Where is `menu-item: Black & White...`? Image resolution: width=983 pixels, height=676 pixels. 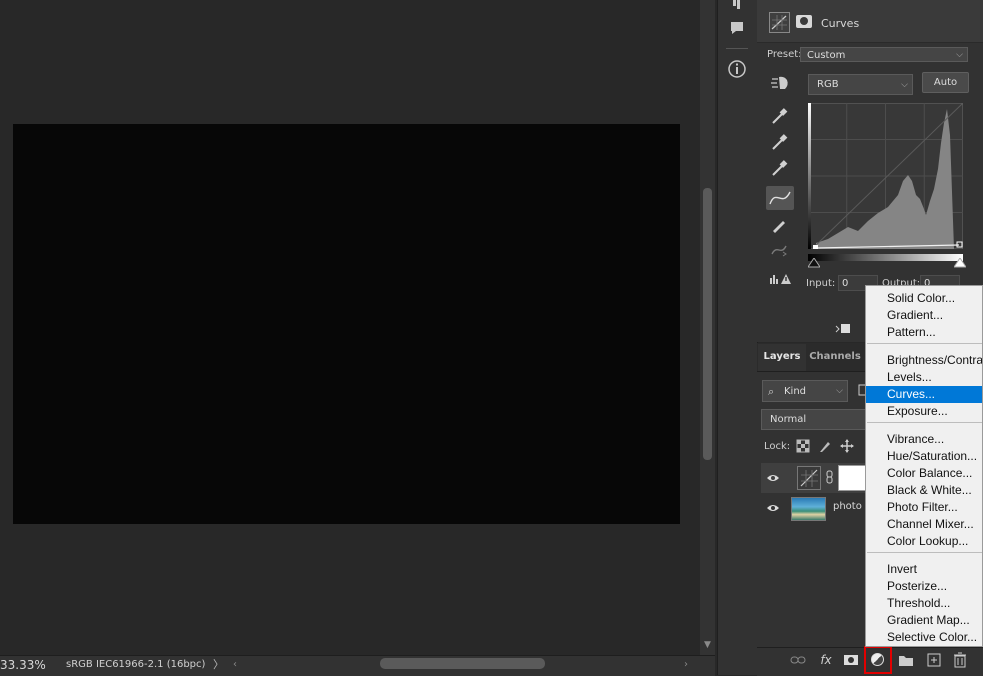 menu-item: Black & White... is located at coordinates (924, 490).